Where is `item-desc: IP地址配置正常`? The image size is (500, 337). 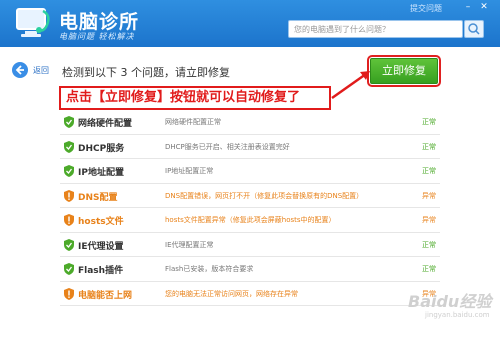 item-desc: IP地址配置正常 is located at coordinates (189, 171).